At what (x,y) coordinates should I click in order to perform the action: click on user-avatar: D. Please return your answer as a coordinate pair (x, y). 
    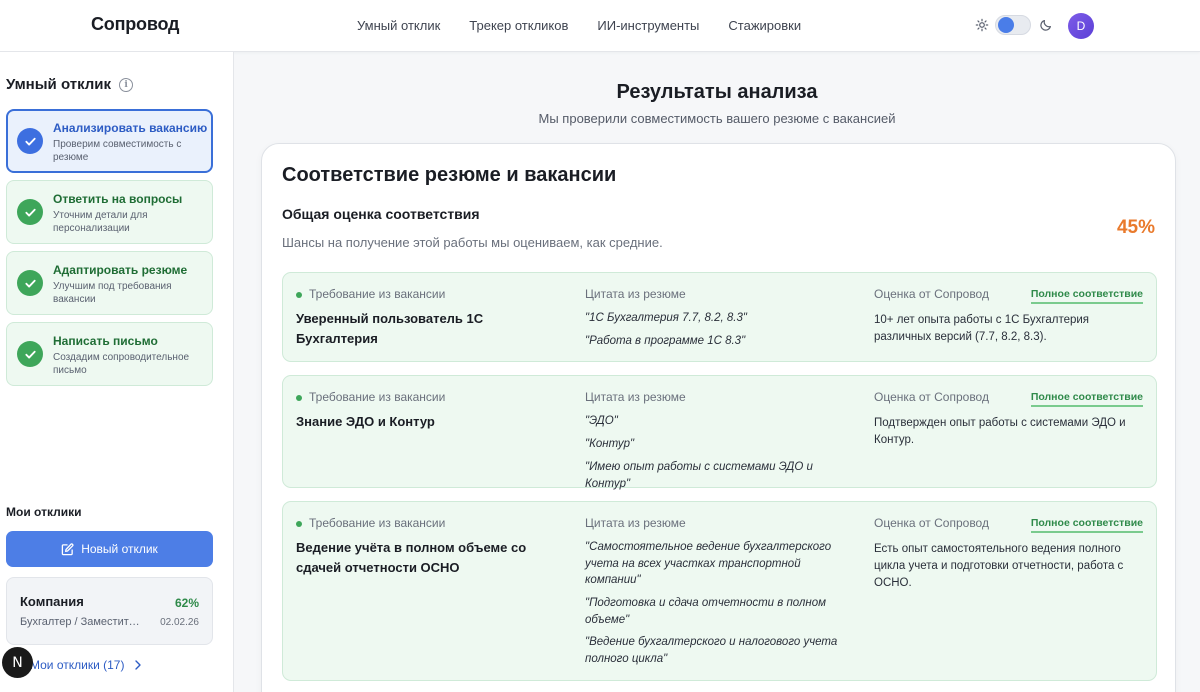
    Looking at the image, I should click on (1081, 26).